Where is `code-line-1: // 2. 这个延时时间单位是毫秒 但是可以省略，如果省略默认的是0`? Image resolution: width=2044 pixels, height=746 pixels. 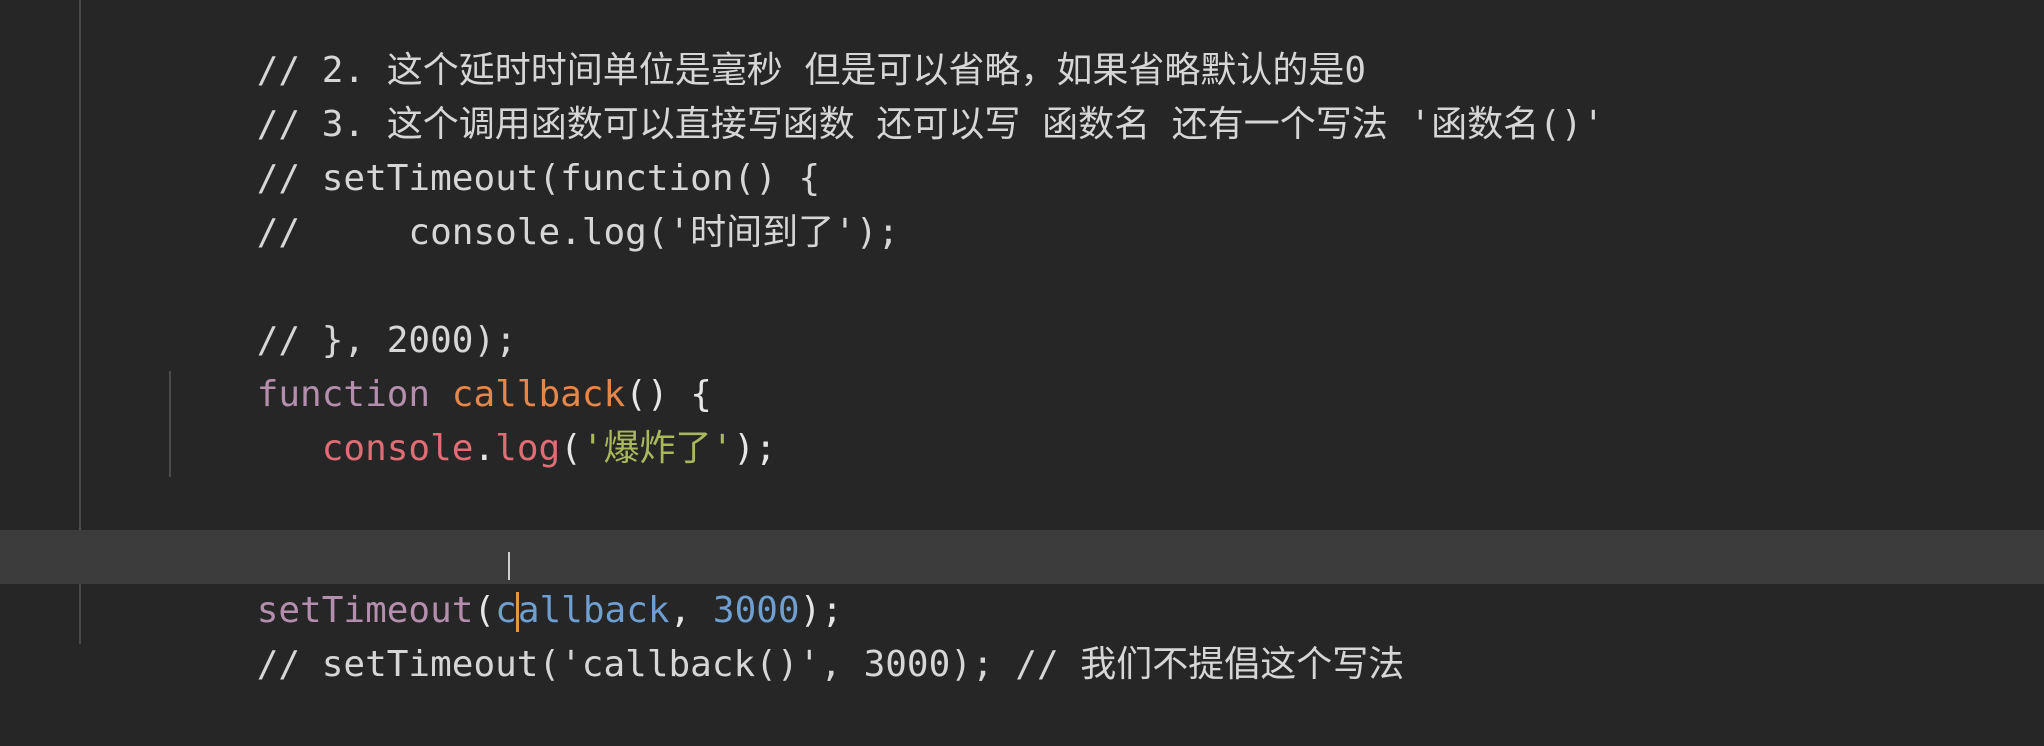
code-line-1: // 2. 这个延时时间单位是毫秒 但是可以省略，如果省略默认的是0 is located at coordinates (768, 45).